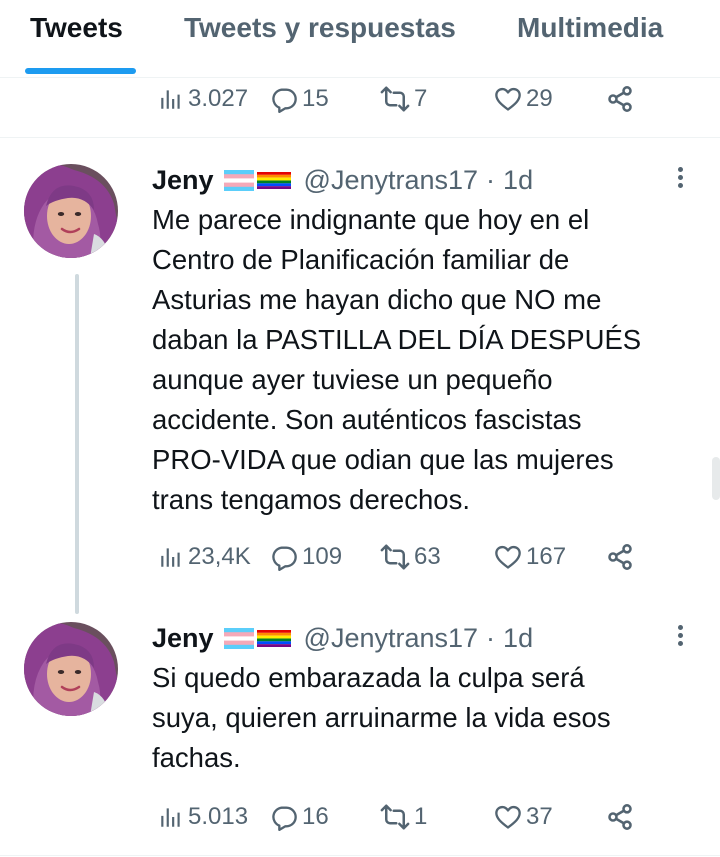 This screenshot has width=720, height=857. I want to click on retweet-button: 7, so click(403, 99).